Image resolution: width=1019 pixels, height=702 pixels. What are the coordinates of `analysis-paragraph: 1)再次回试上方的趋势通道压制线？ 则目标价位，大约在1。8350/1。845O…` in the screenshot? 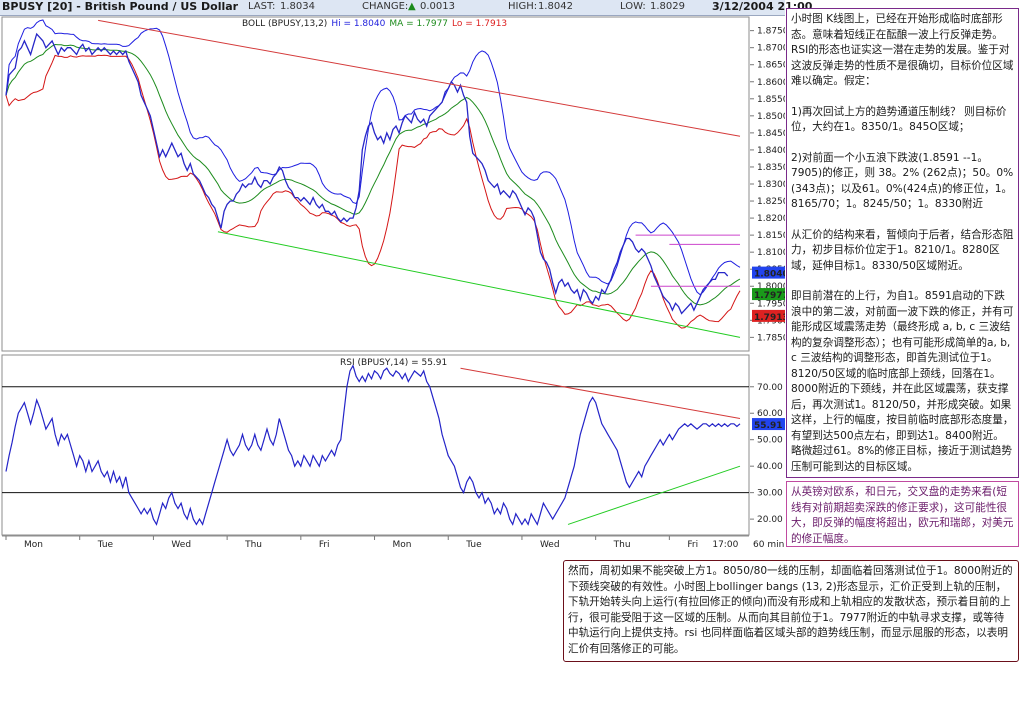 It's located at (899, 119).